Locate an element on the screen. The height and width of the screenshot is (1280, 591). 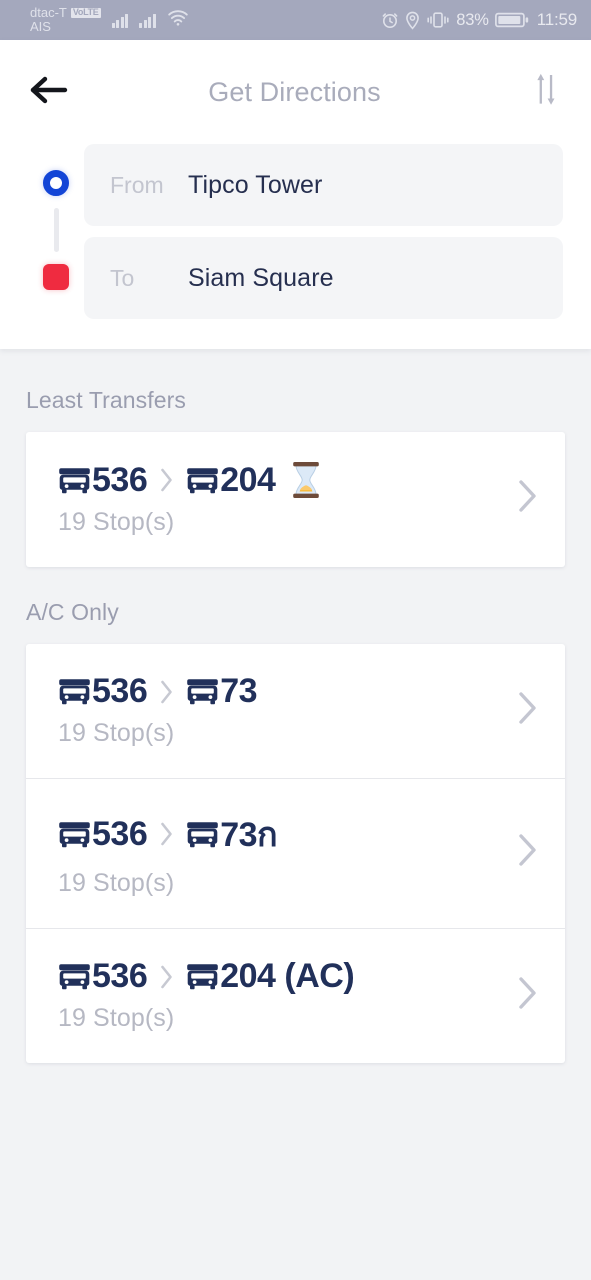
hourglass-icon is located at coordinates (306, 480).